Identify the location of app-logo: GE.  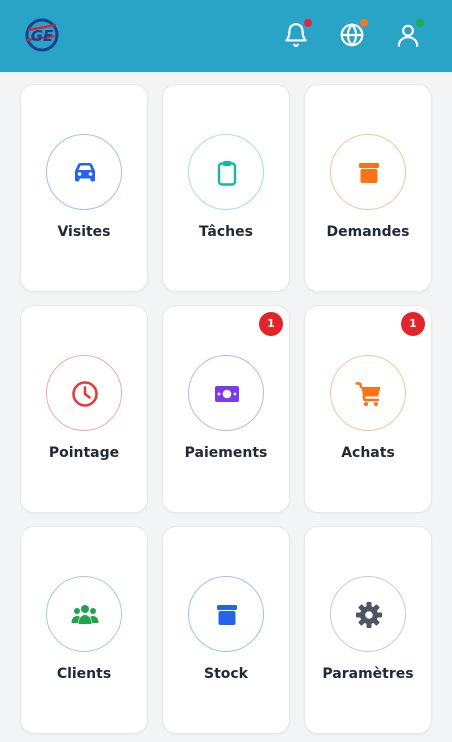
(42, 35).